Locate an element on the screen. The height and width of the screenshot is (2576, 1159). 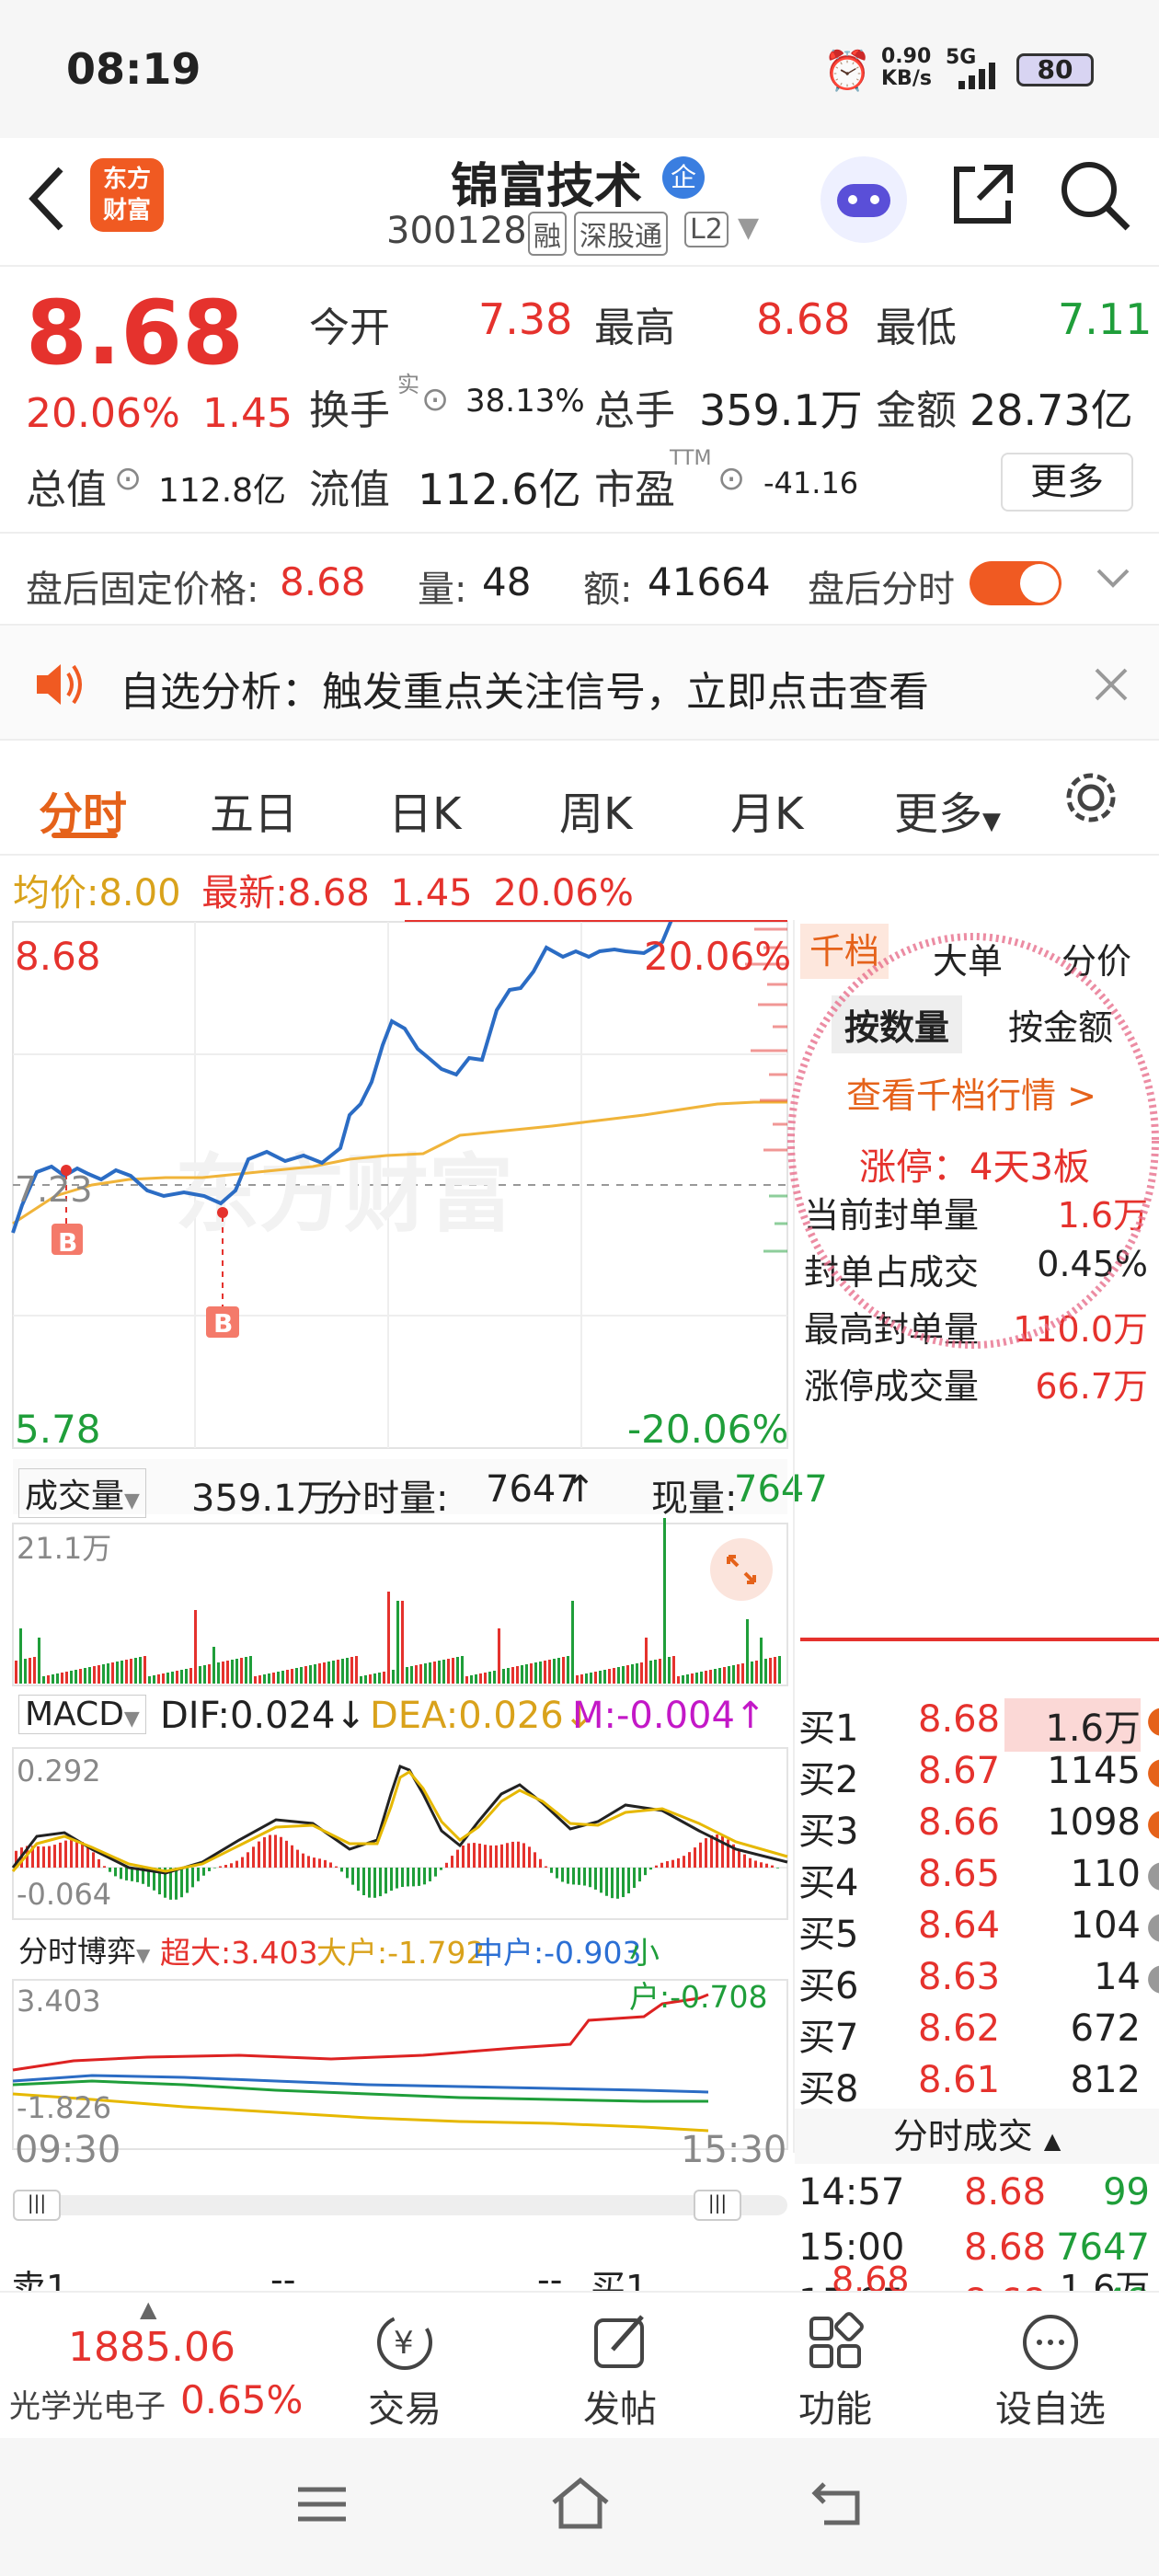
macd-select: MACD▼ is located at coordinates (82, 1714).